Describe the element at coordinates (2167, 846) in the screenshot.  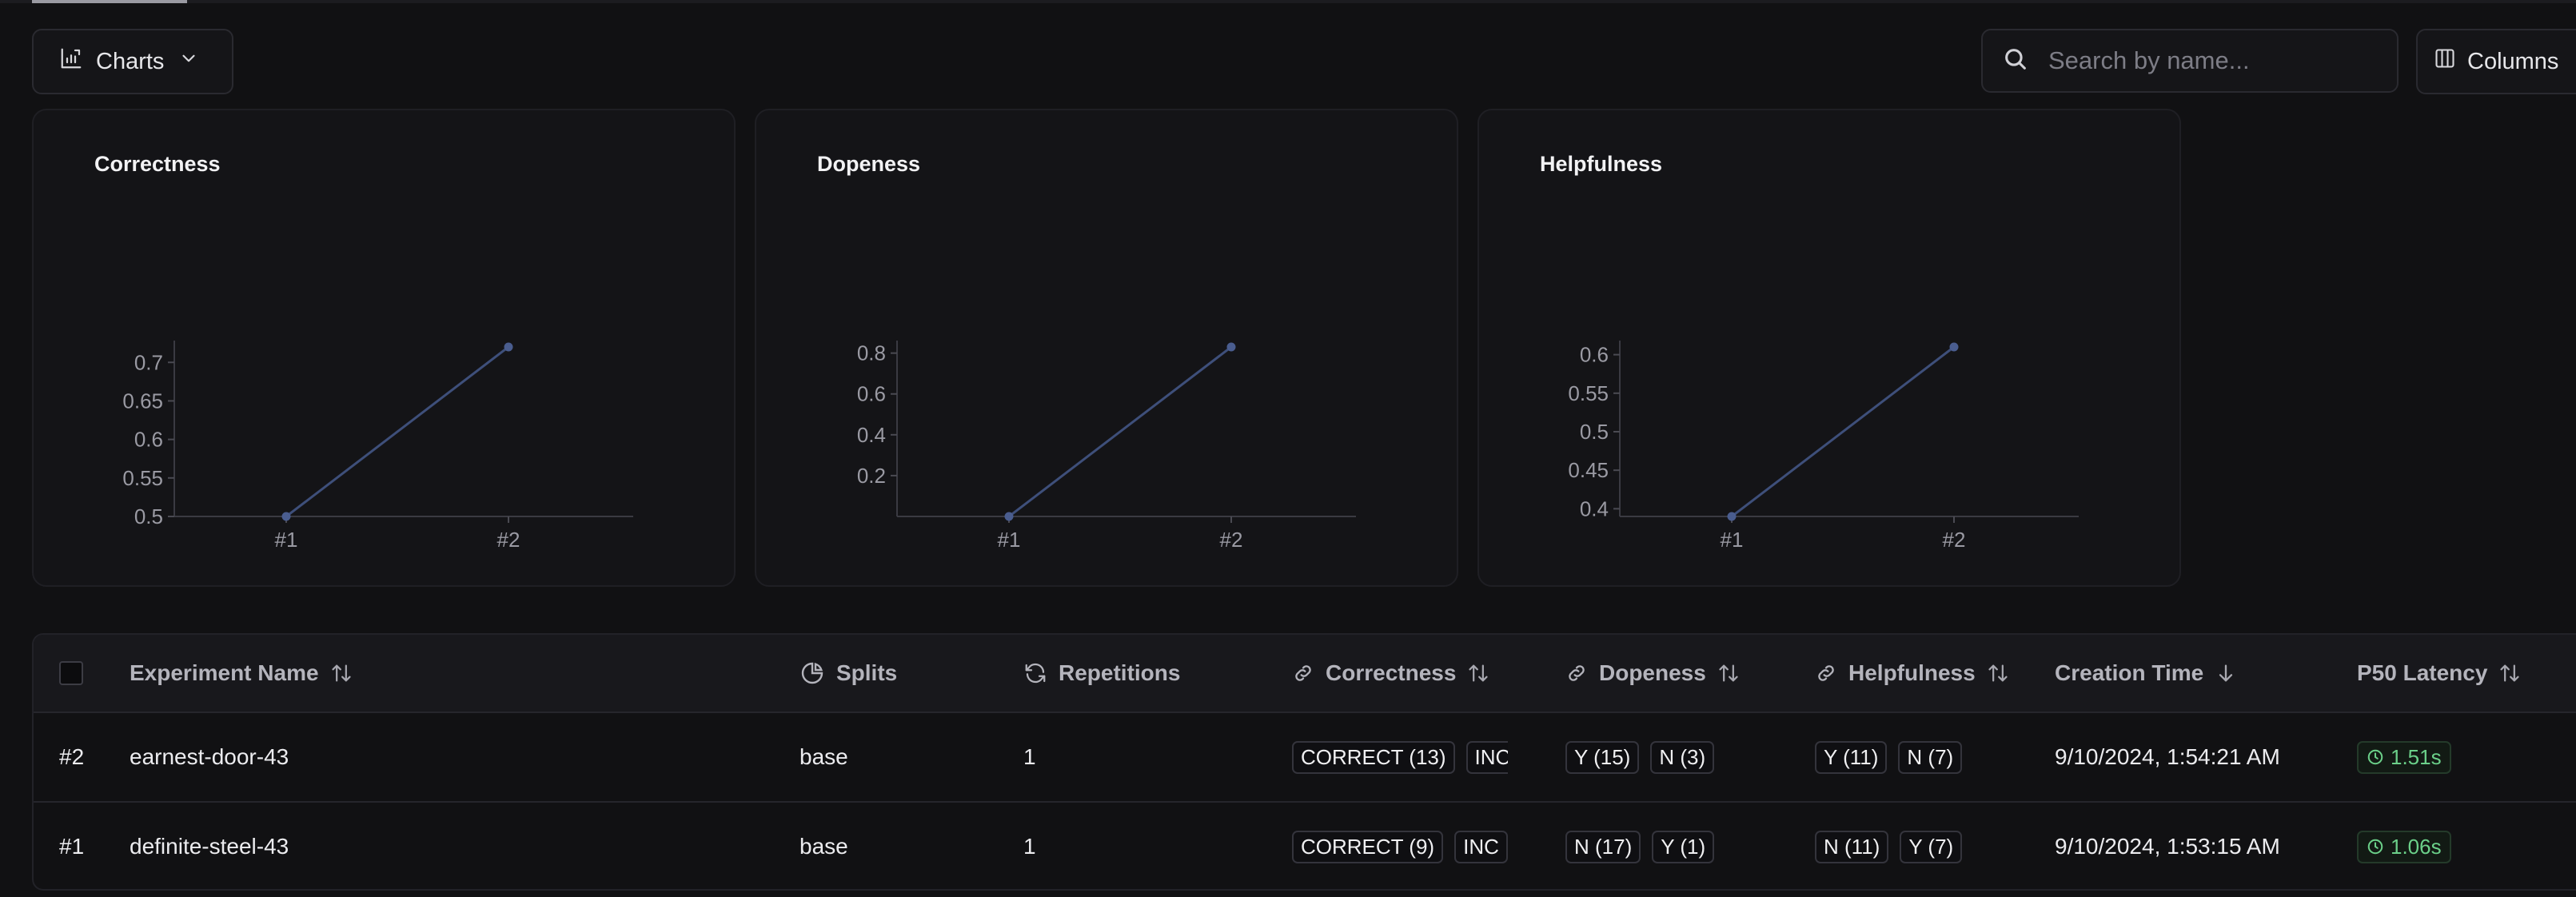
I see `creation-time: 9/10/2024, 1:53:15 AM` at that location.